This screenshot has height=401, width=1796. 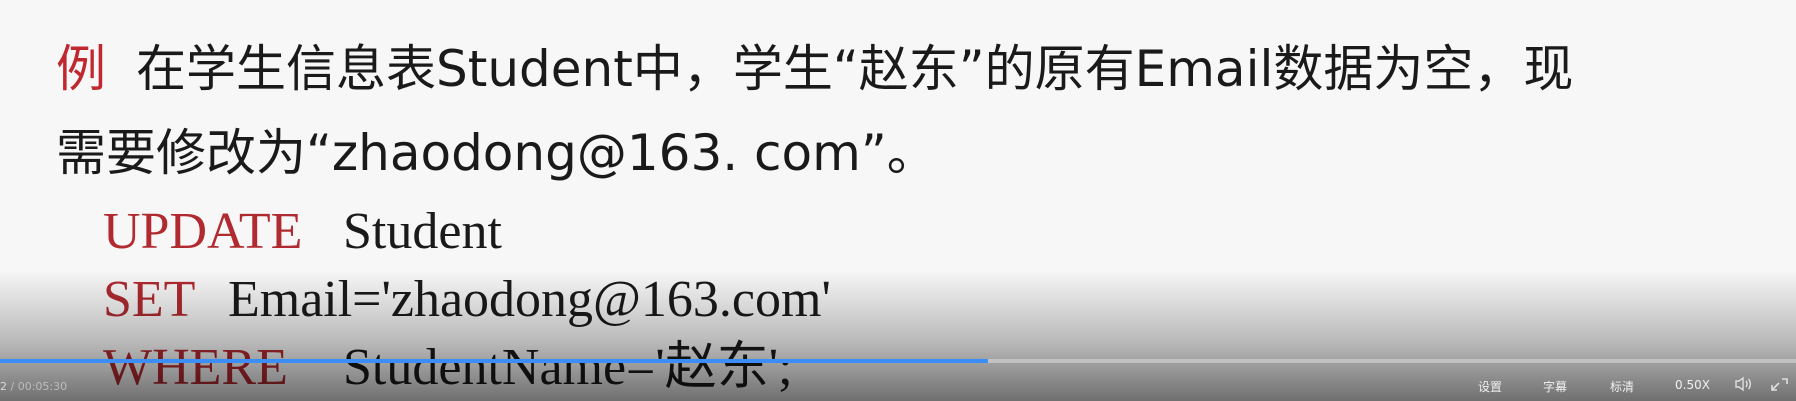 I want to click on subtitles-button: 字幕, so click(x=1555, y=386).